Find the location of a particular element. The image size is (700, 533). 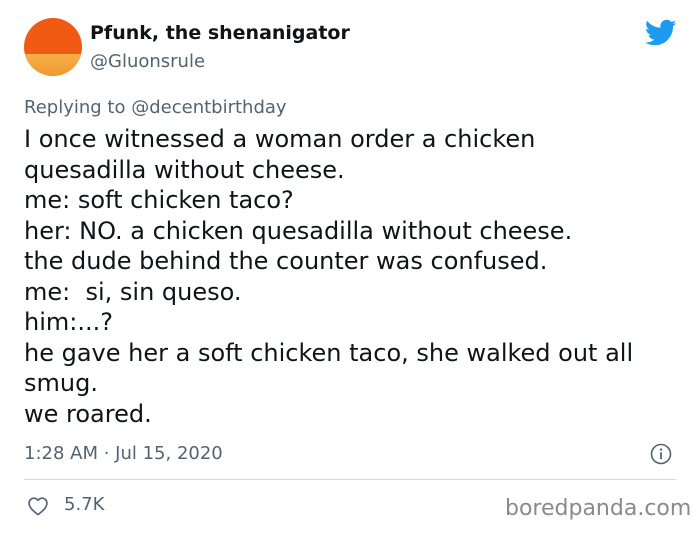

author-handle: @Gluonsrule is located at coordinates (147, 61).